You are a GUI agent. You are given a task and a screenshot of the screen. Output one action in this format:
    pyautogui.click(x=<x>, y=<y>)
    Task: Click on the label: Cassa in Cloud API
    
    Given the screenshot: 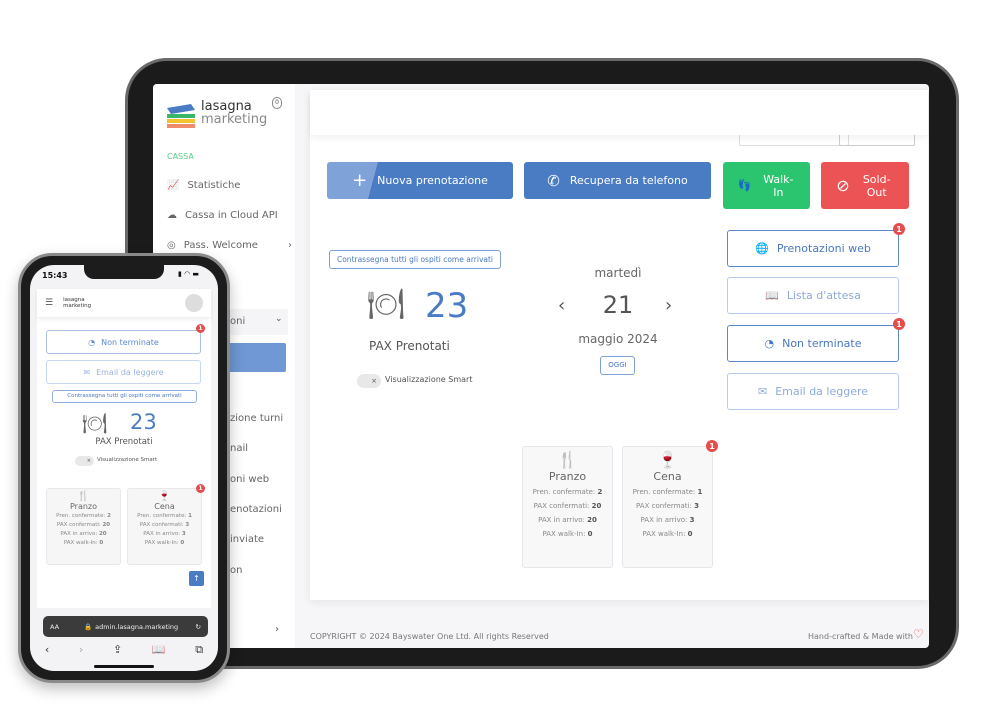 What is the action you would take?
    pyautogui.click(x=231, y=215)
    